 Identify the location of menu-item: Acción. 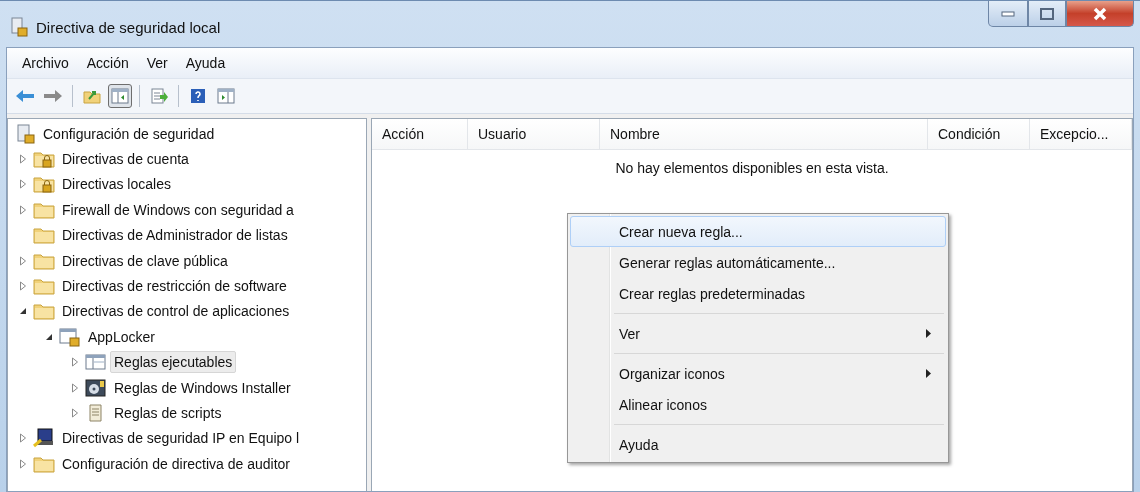
(107, 63).